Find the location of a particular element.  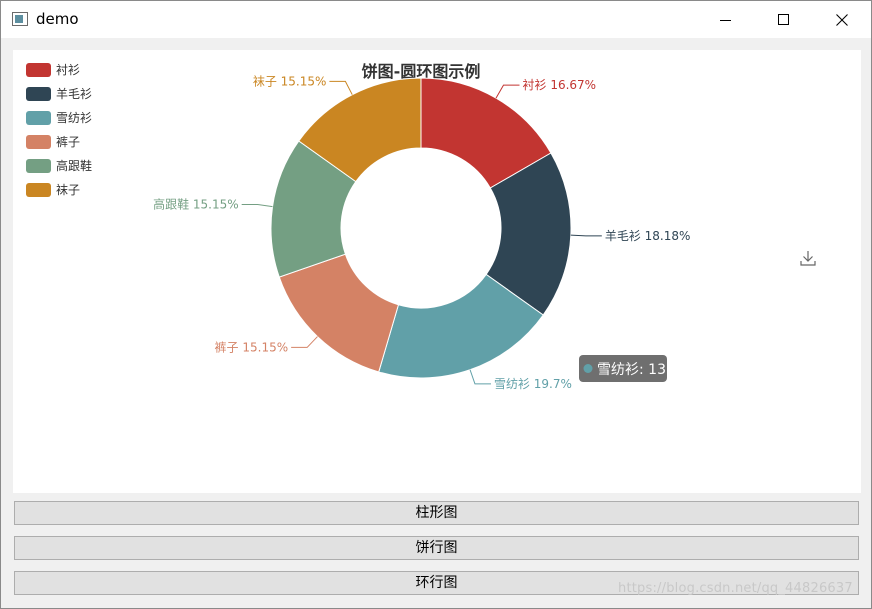

download-icon is located at coordinates (808, 258).